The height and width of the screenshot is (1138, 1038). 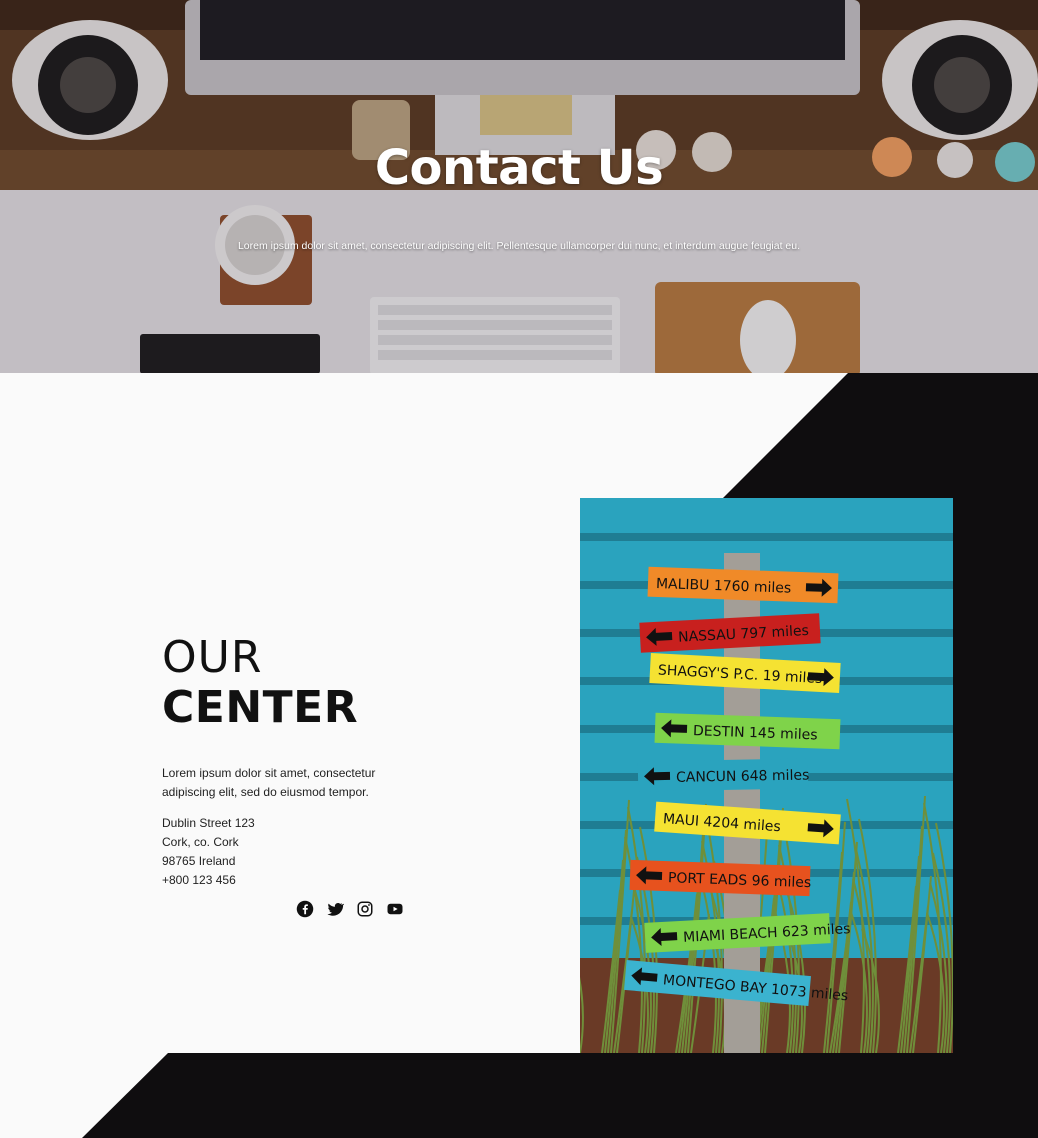 I want to click on facebook-icon, so click(x=305, y=909).